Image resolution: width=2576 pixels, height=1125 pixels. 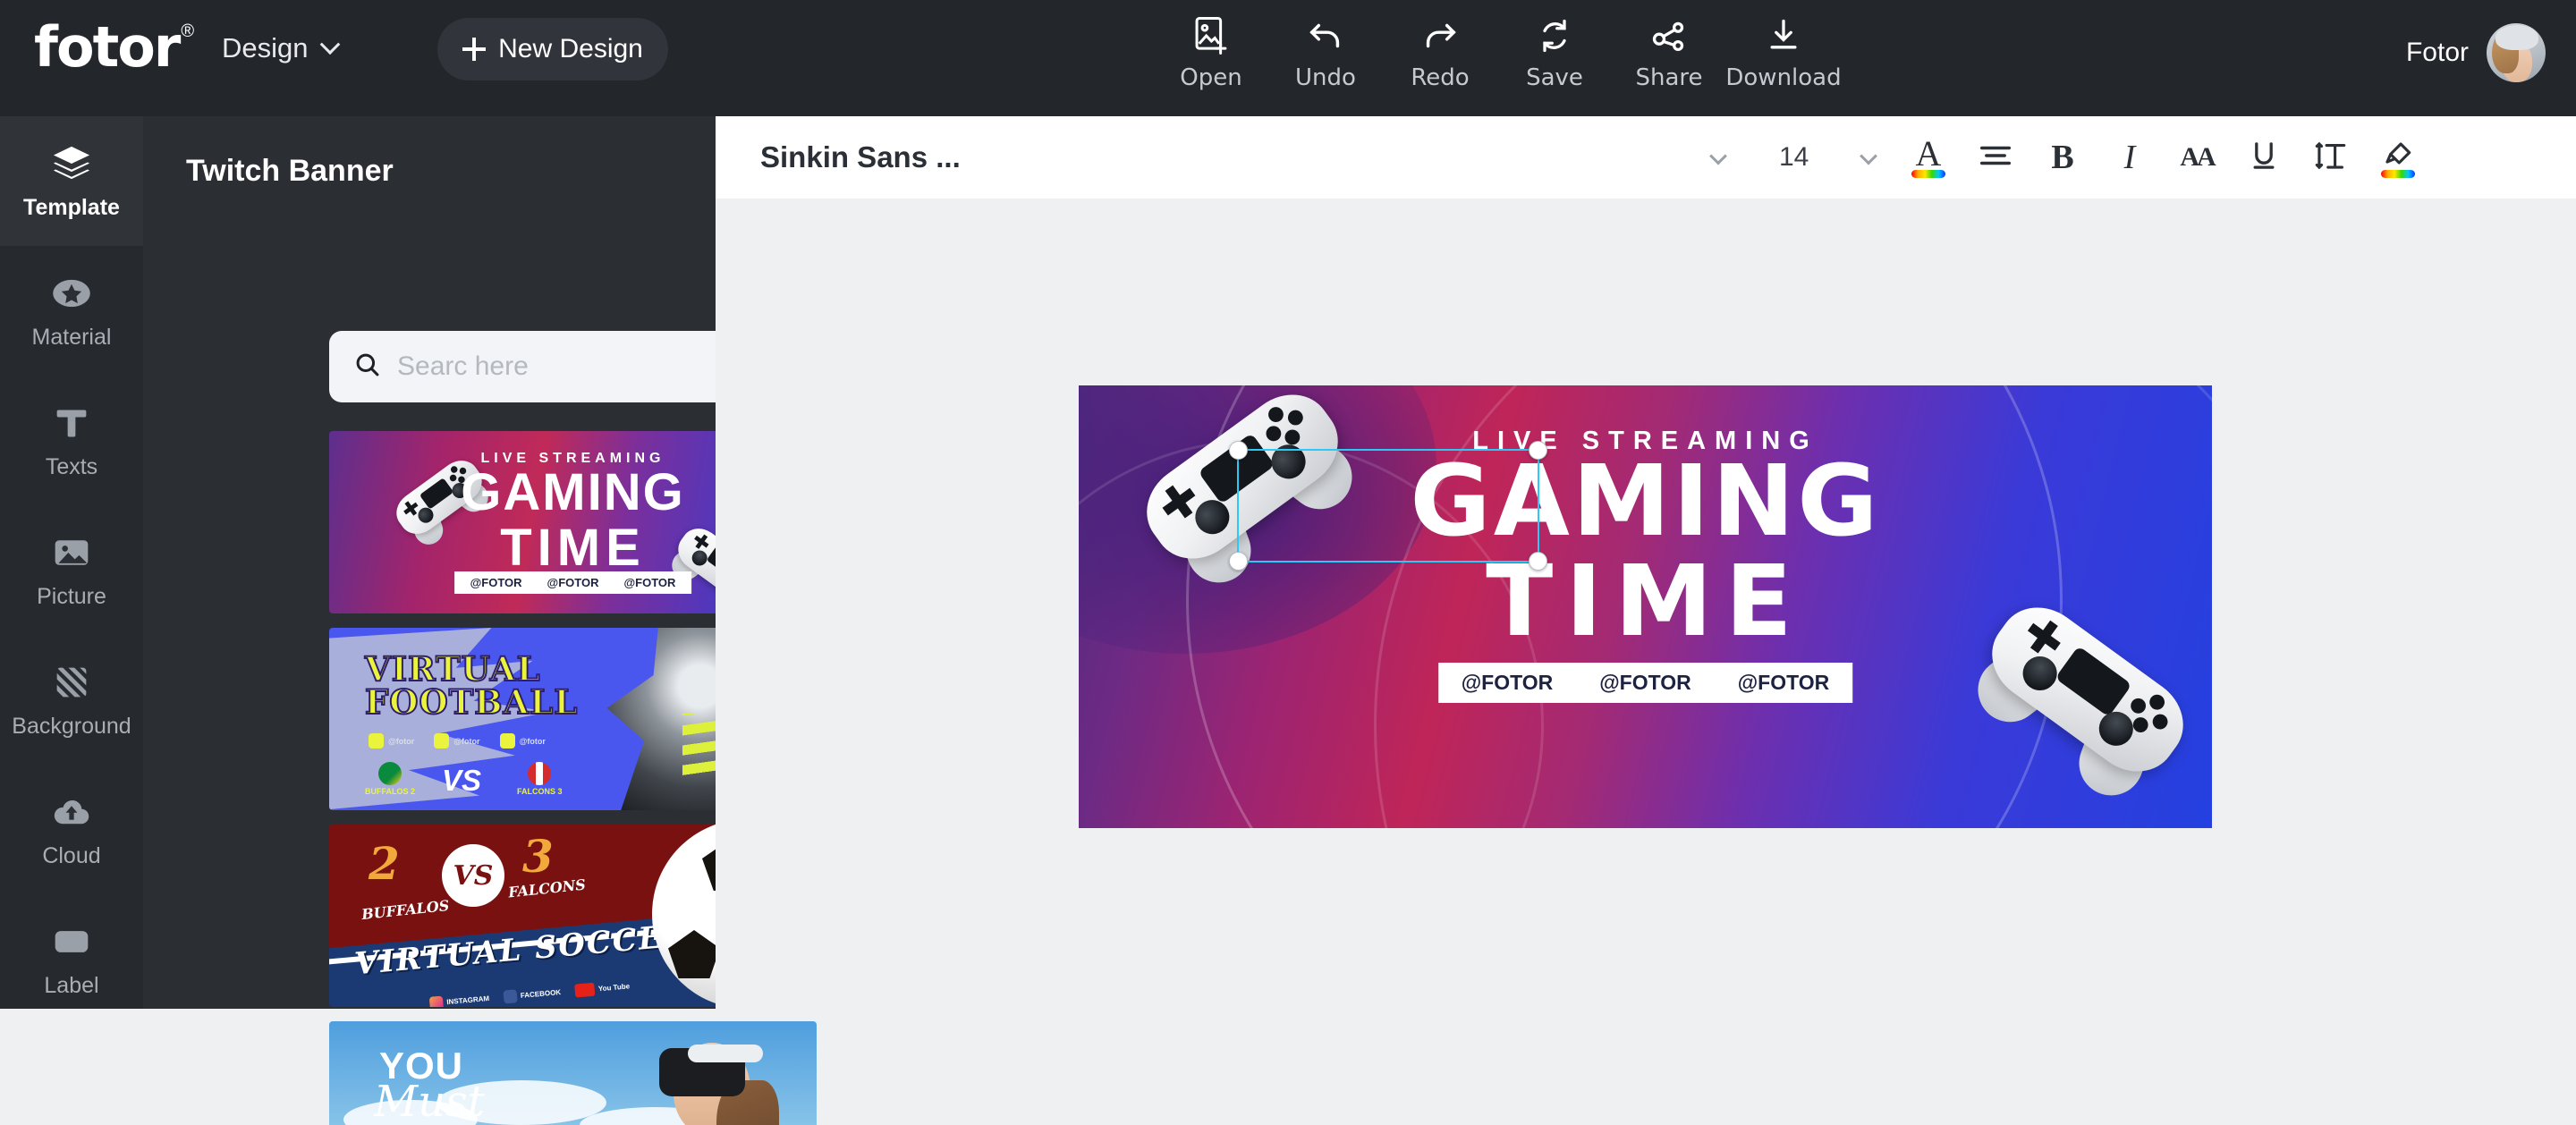 I want to click on canvas-handle-2: @FOTOR, so click(x=1645, y=683).